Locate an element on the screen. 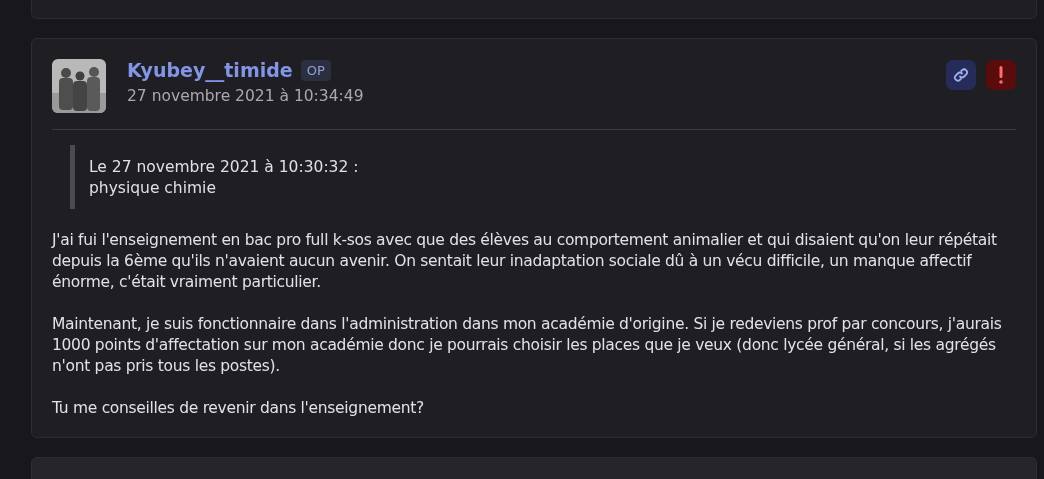 Image resolution: width=1044 pixels, height=479 pixels. quote-text: physique chimie is located at coordinates (153, 188).